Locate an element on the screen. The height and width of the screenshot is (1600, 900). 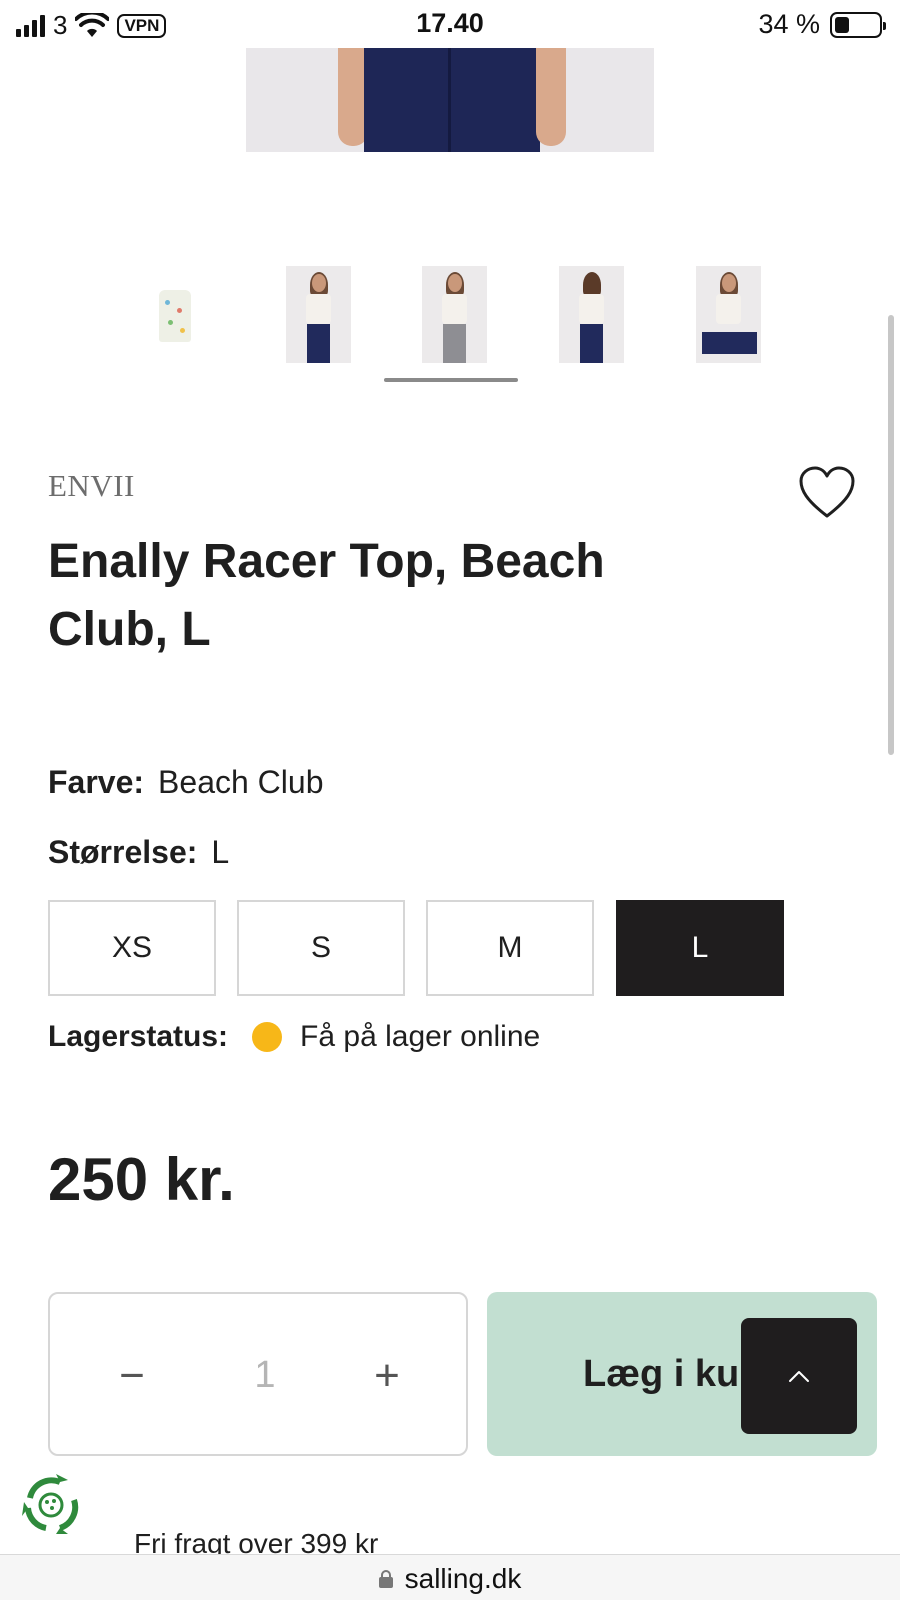
thumbnail-active-indicator is located at coordinates (451, 380).